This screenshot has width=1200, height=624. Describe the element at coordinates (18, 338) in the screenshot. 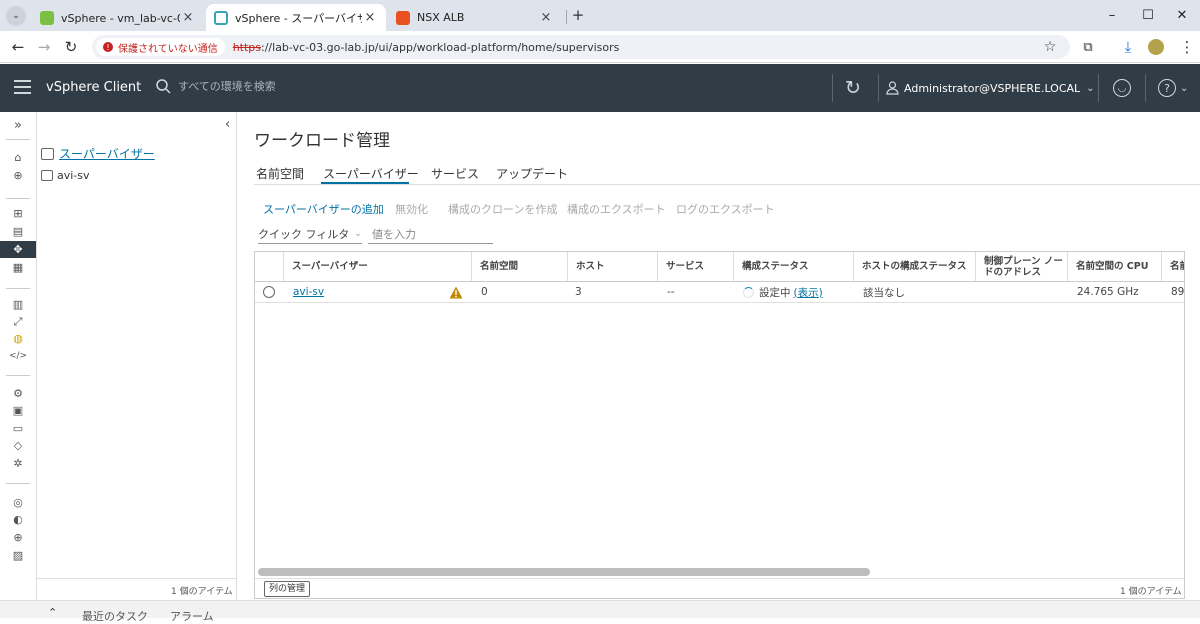

I see `lifecycle-icon: ◍` at that location.